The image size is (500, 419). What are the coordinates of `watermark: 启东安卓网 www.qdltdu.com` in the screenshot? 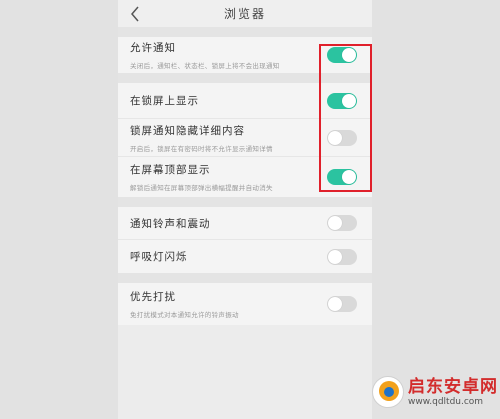 It's located at (435, 392).